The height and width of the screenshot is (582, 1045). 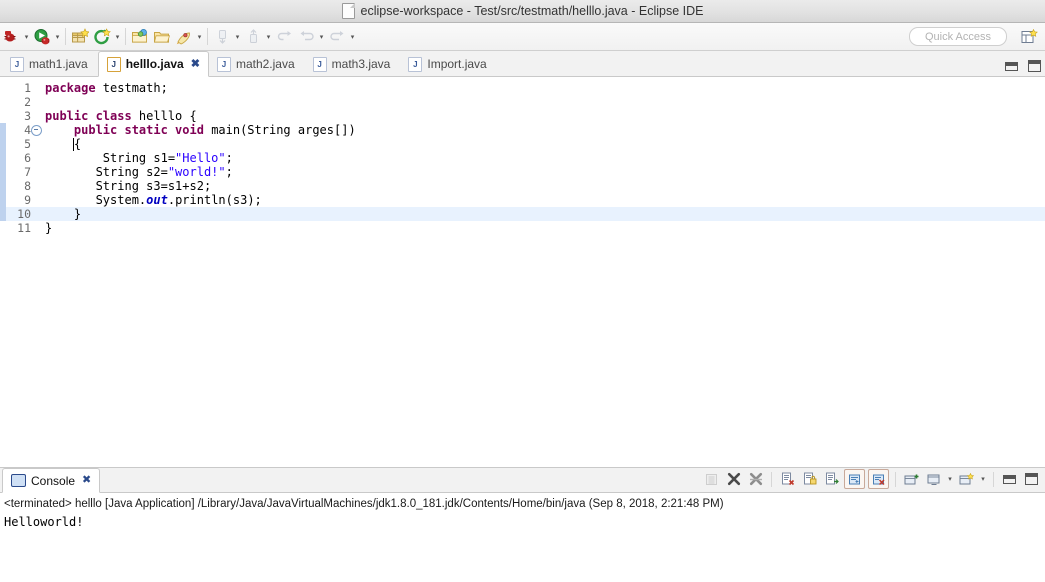 I want to click on code-line: 1 package testmath;, so click(x=522, y=88).